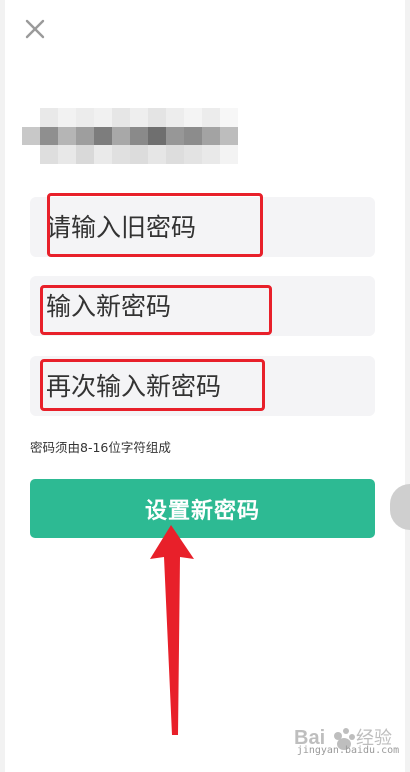 This screenshot has height=772, width=410. I want to click on close-button, so click(35, 29).